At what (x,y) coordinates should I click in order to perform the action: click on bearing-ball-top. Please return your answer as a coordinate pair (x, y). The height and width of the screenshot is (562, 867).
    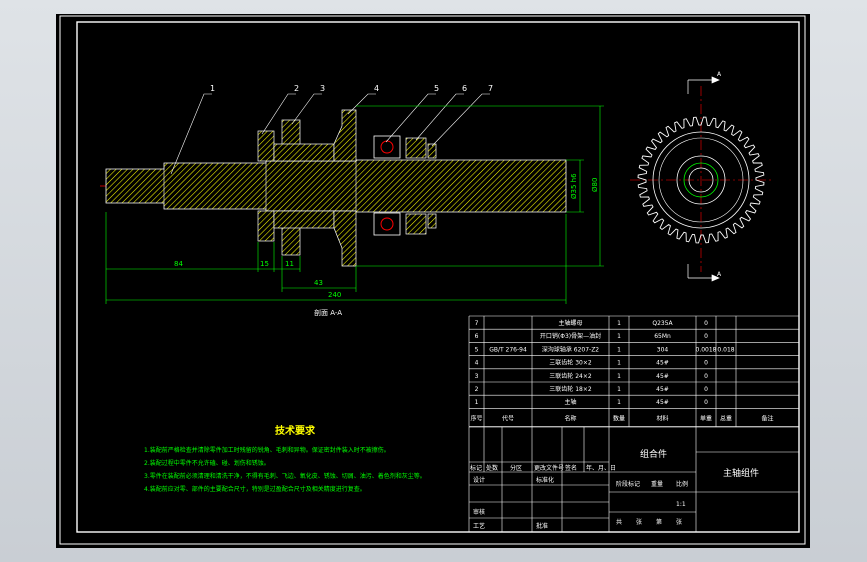
    Looking at the image, I should click on (387, 147).